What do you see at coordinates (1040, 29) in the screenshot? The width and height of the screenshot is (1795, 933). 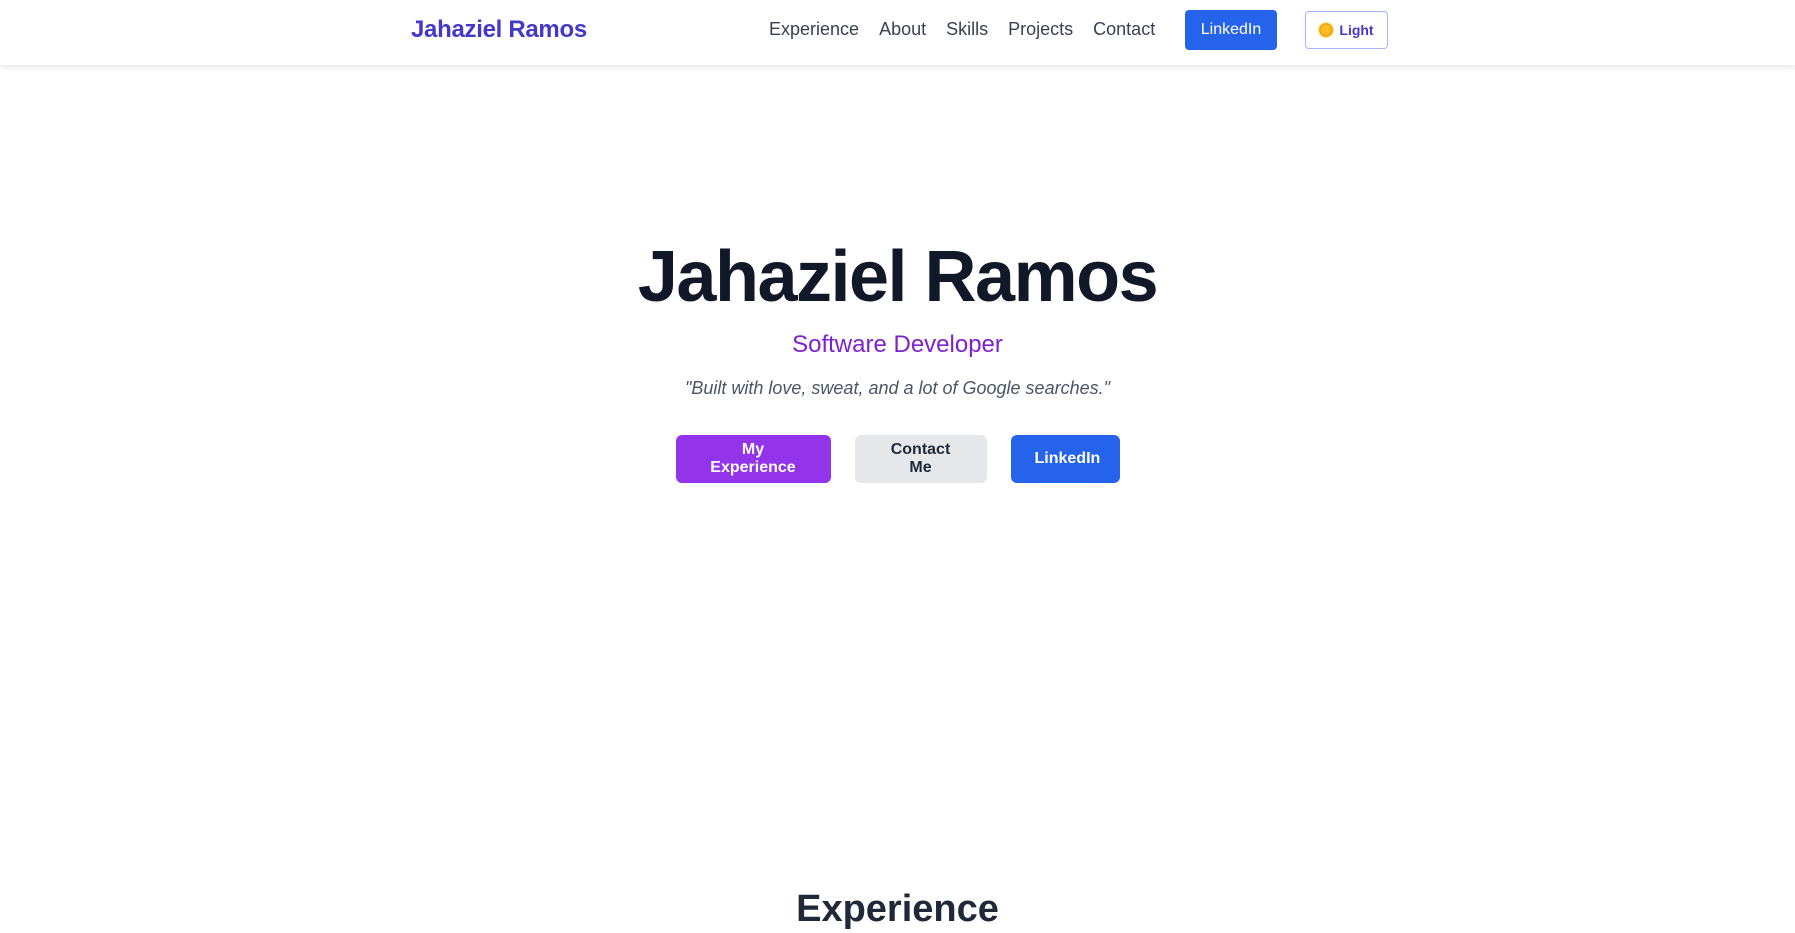 I see `nav-link-projects: Projects` at bounding box center [1040, 29].